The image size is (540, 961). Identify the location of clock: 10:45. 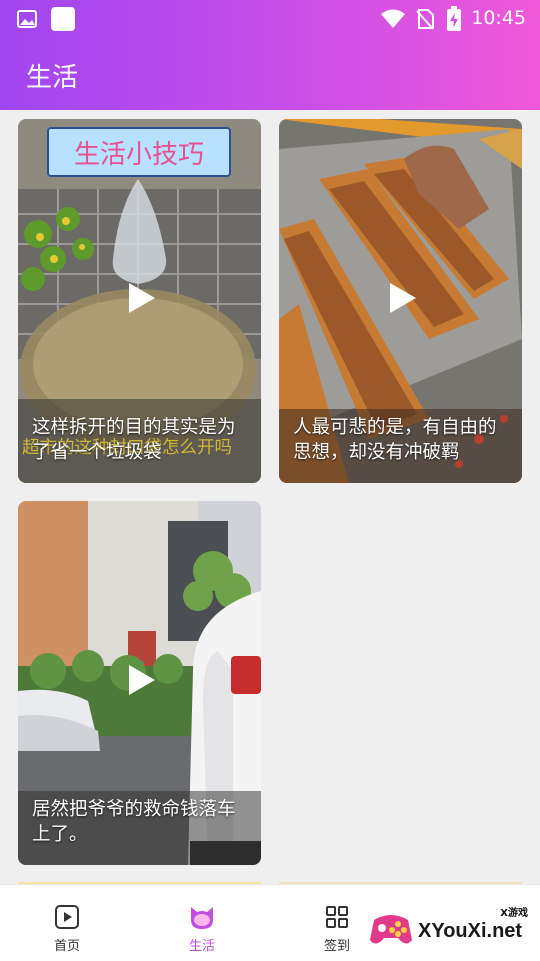
(498, 18).